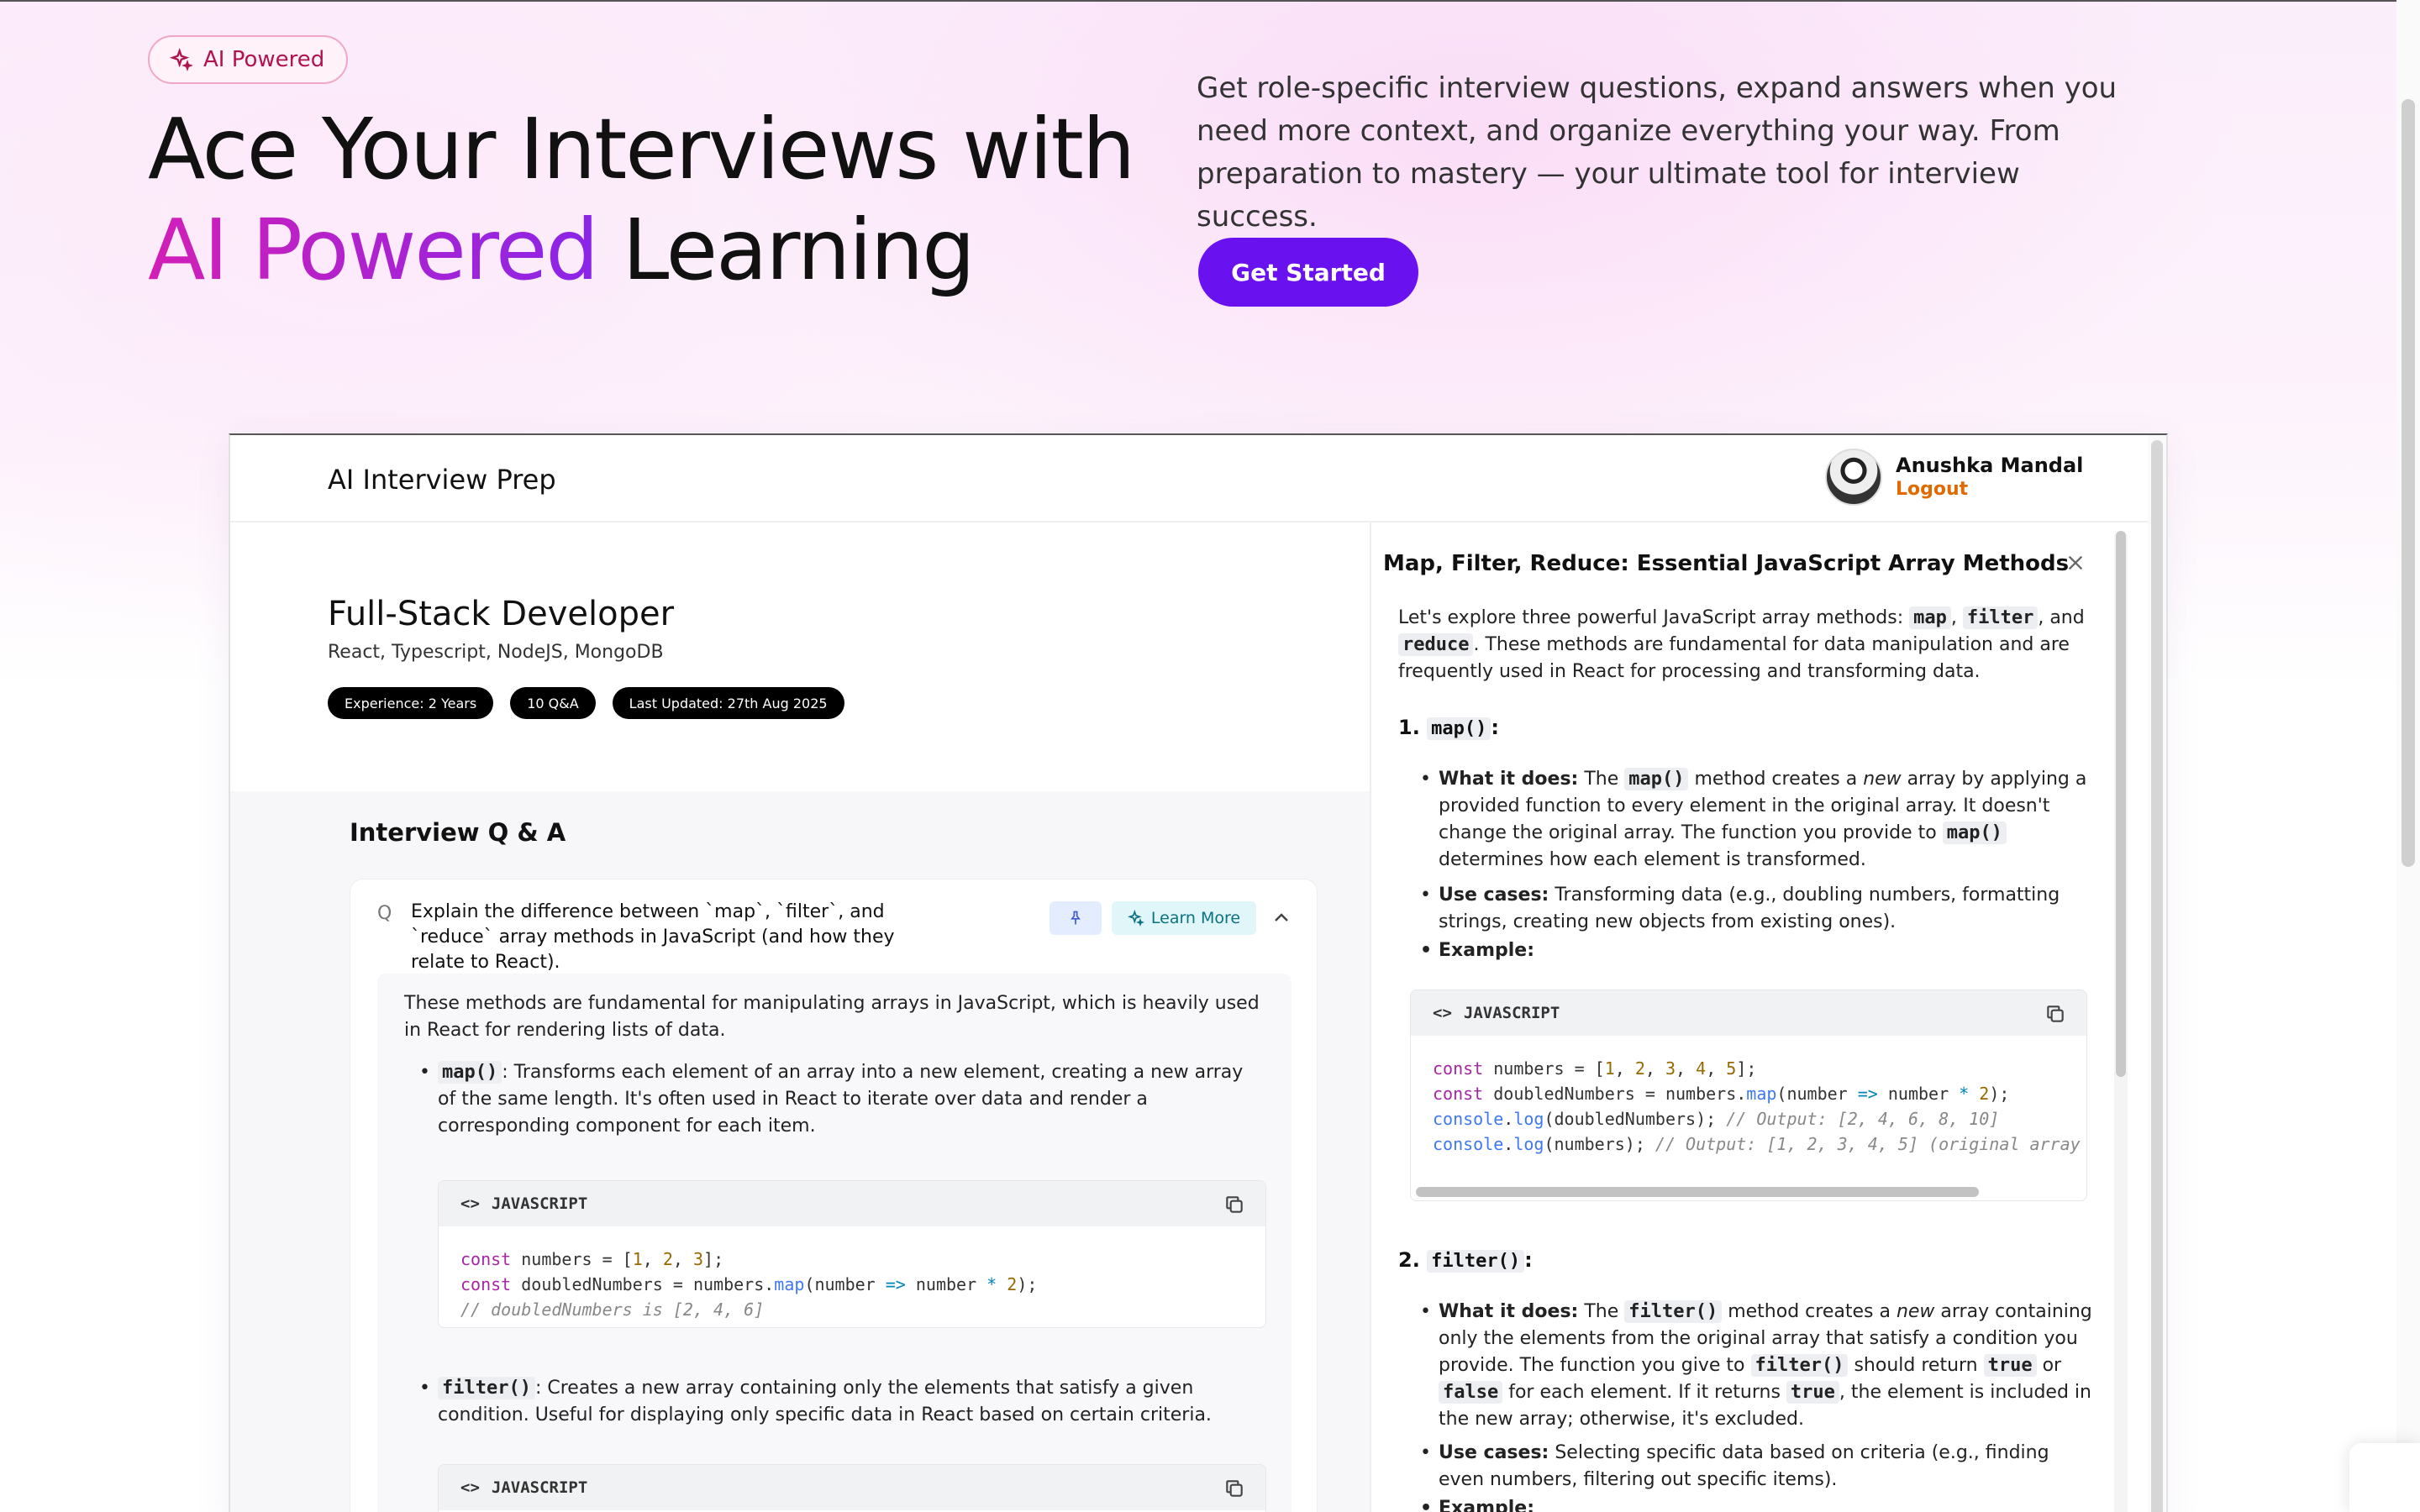 The image size is (2420, 1512). I want to click on section-heading-filter: 2. filter():, so click(1466, 1260).